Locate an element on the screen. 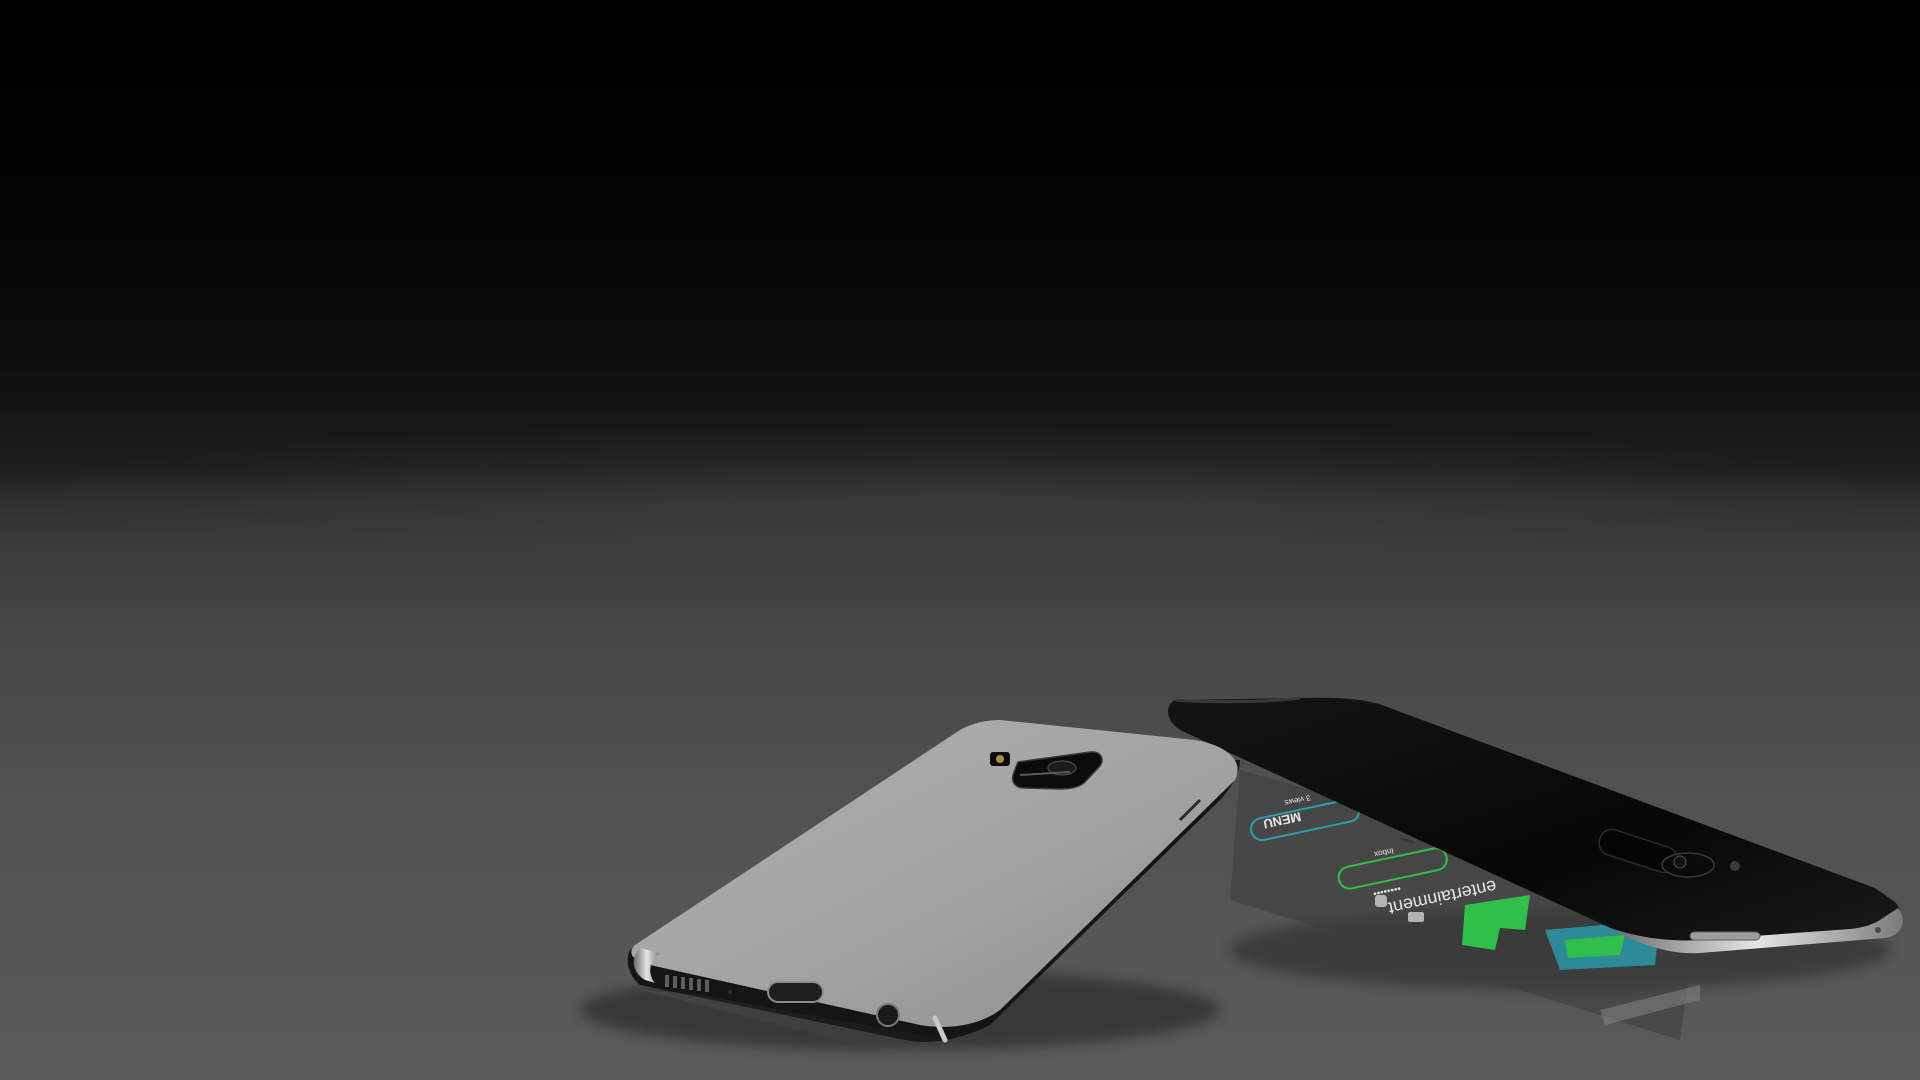 The height and width of the screenshot is (1080, 1920). microphone-hole is located at coordinates (730, 992).